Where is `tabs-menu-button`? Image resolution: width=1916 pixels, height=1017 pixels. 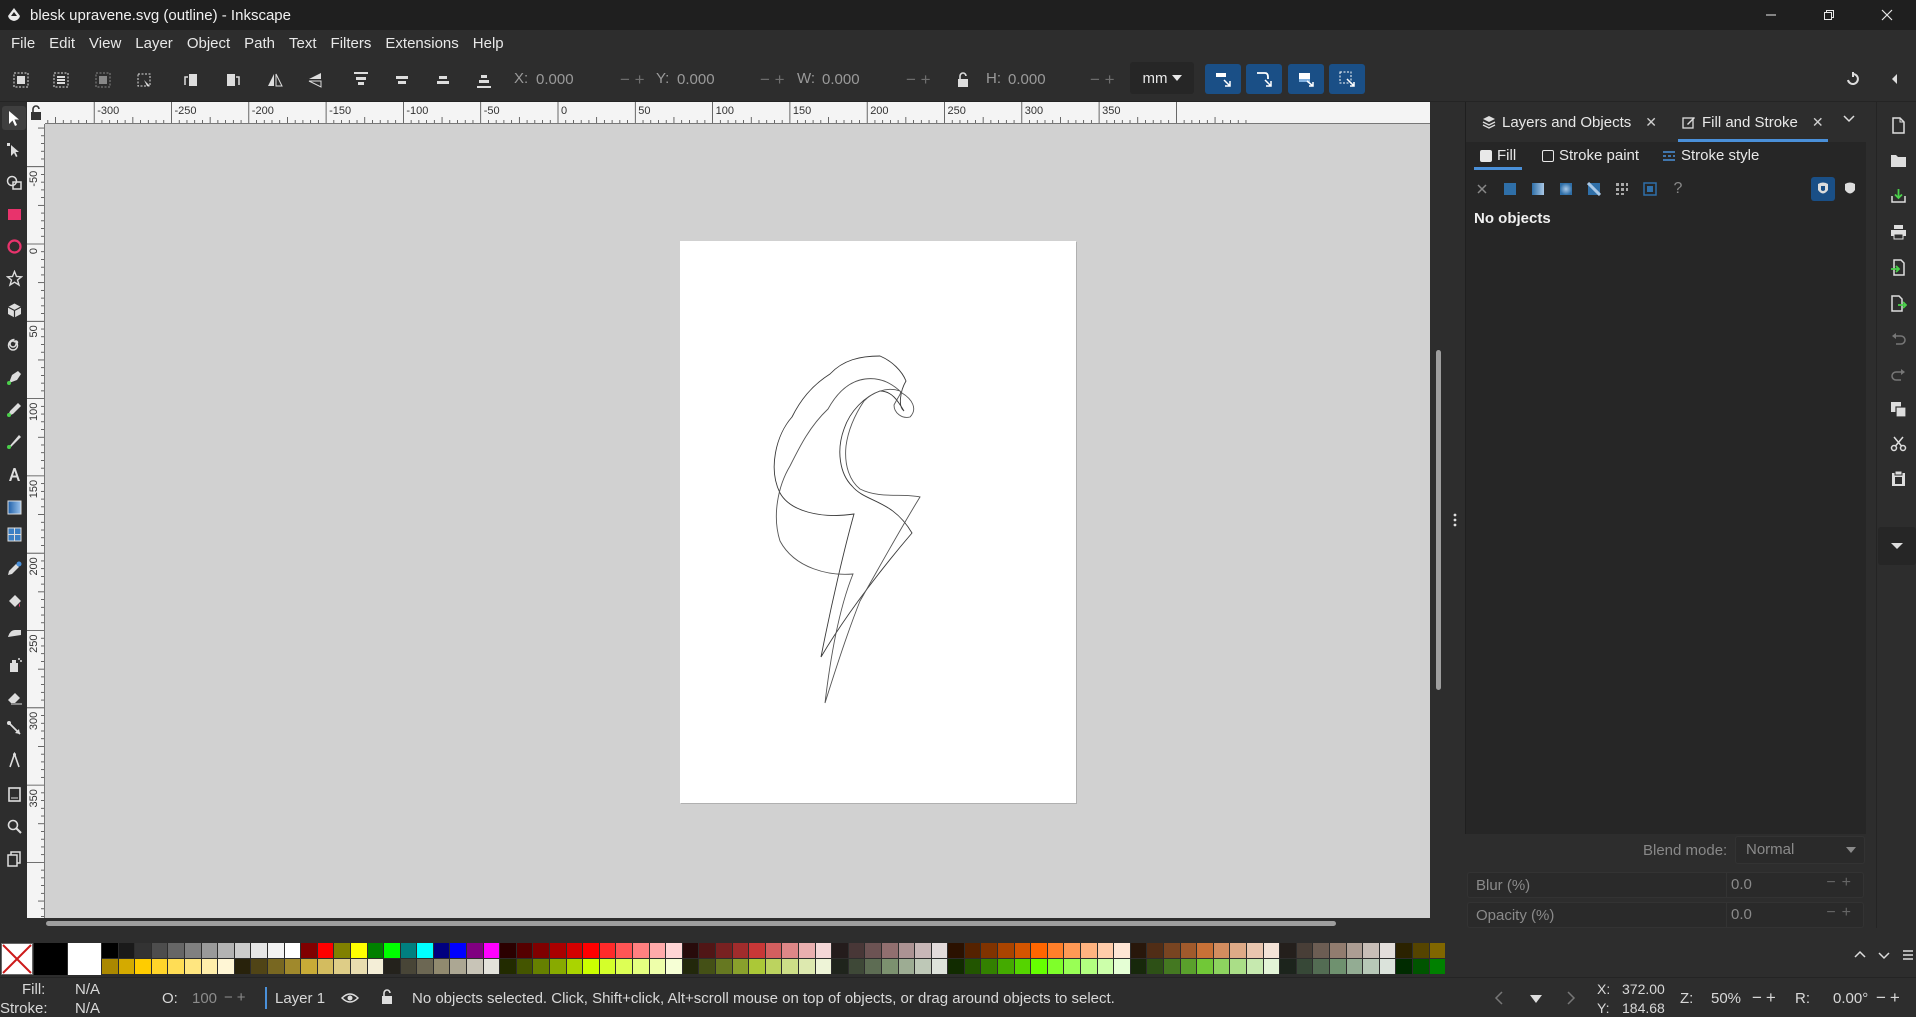
tabs-menu-button is located at coordinates (1849, 120).